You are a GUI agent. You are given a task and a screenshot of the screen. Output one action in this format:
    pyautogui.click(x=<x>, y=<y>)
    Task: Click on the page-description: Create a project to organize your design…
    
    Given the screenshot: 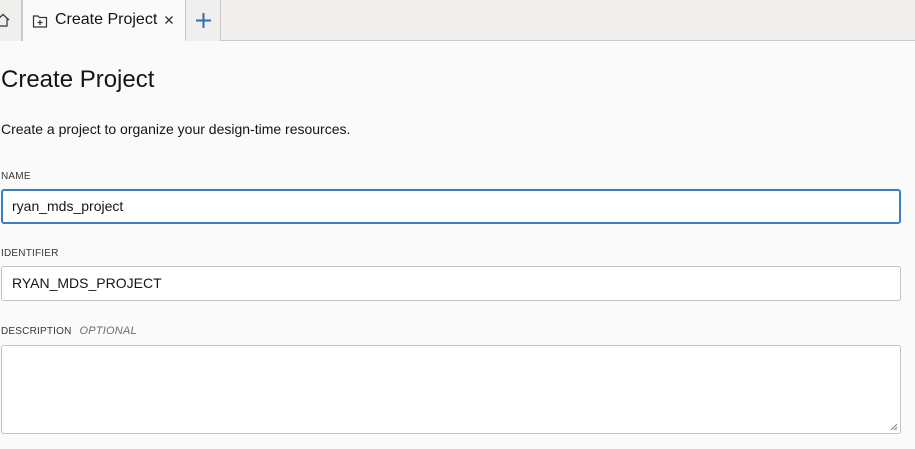 What is the action you would take?
    pyautogui.click(x=176, y=129)
    